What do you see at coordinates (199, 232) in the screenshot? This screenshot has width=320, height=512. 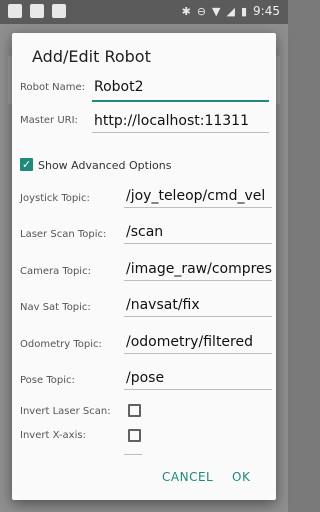 I see `laser-scan-topic-input: /scan` at bounding box center [199, 232].